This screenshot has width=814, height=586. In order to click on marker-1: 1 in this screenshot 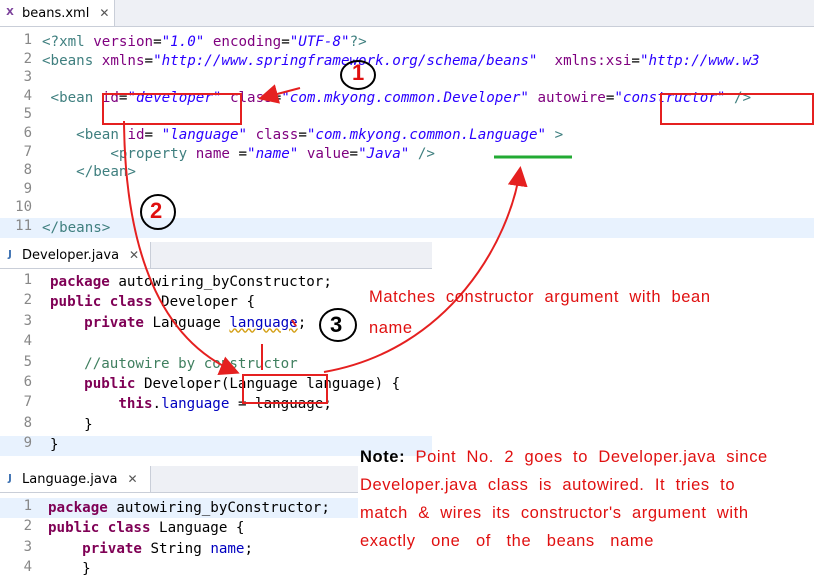, I will do `click(358, 72)`.